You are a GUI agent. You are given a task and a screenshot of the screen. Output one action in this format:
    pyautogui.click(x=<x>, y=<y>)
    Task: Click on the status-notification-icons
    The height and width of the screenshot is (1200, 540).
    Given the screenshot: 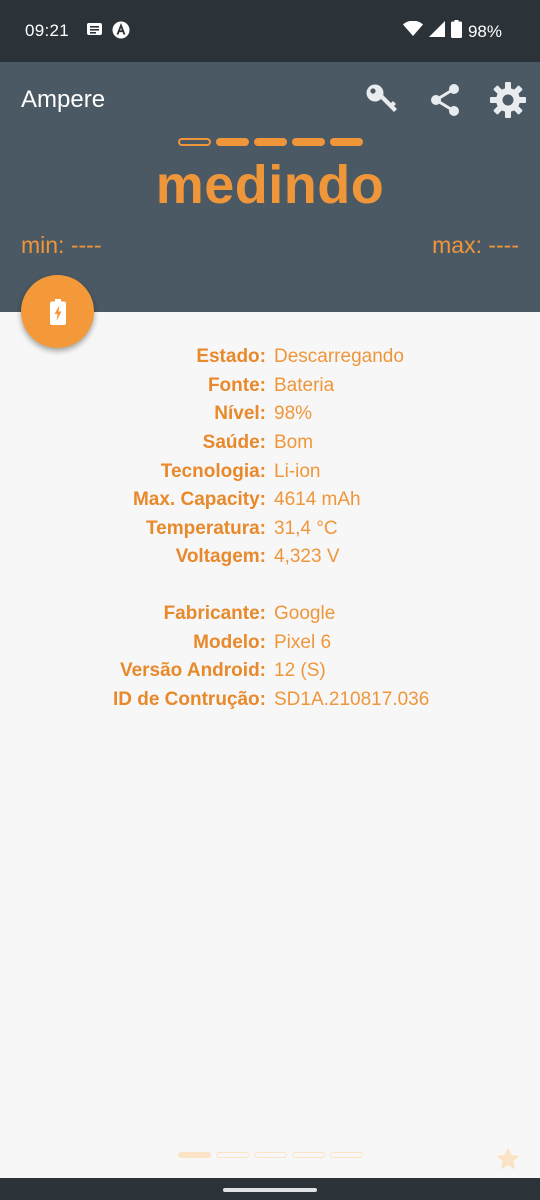 What is the action you would take?
    pyautogui.click(x=108, y=32)
    